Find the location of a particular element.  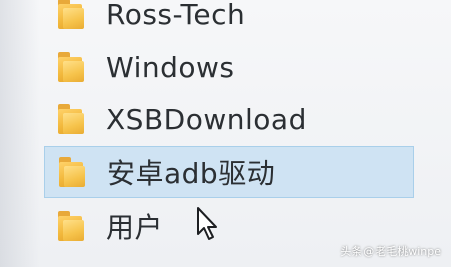

watermark: 头条 @ 老毛桃winpe is located at coordinates (390, 251).